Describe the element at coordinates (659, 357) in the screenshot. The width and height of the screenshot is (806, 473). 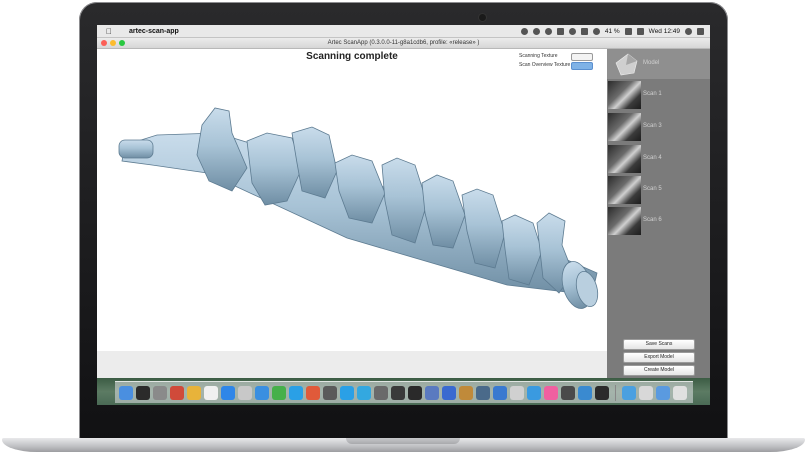
I see `export-model-button: Export Model` at that location.